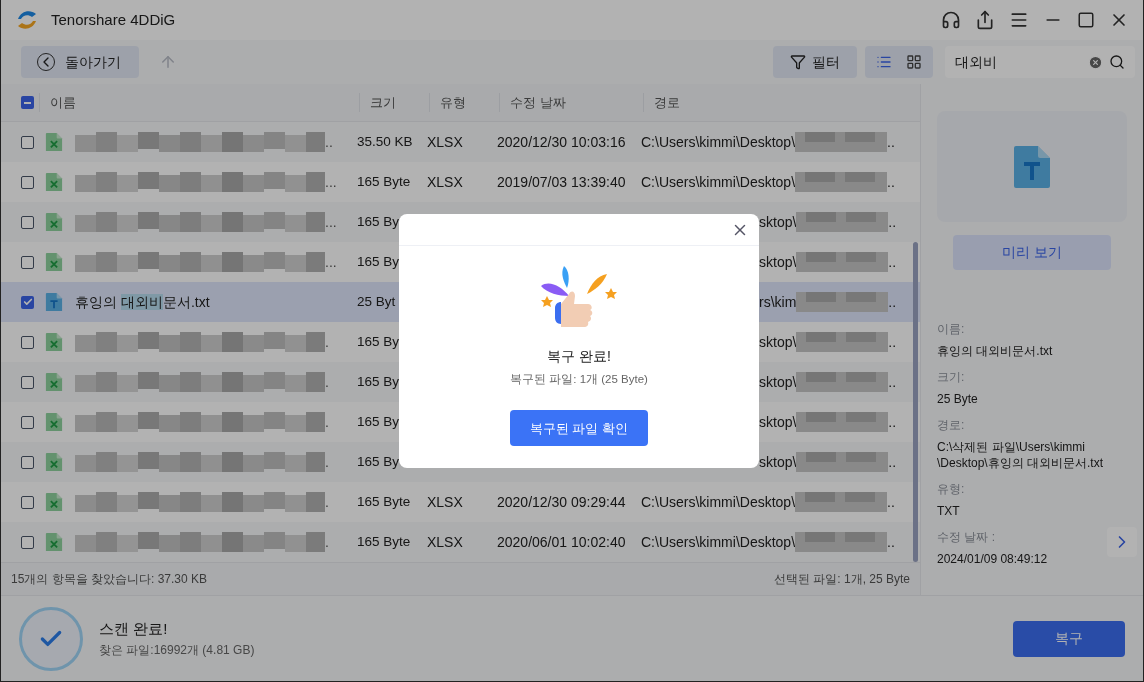 This screenshot has width=1144, height=682. I want to click on detail-value: 25 Byte, so click(958, 399).